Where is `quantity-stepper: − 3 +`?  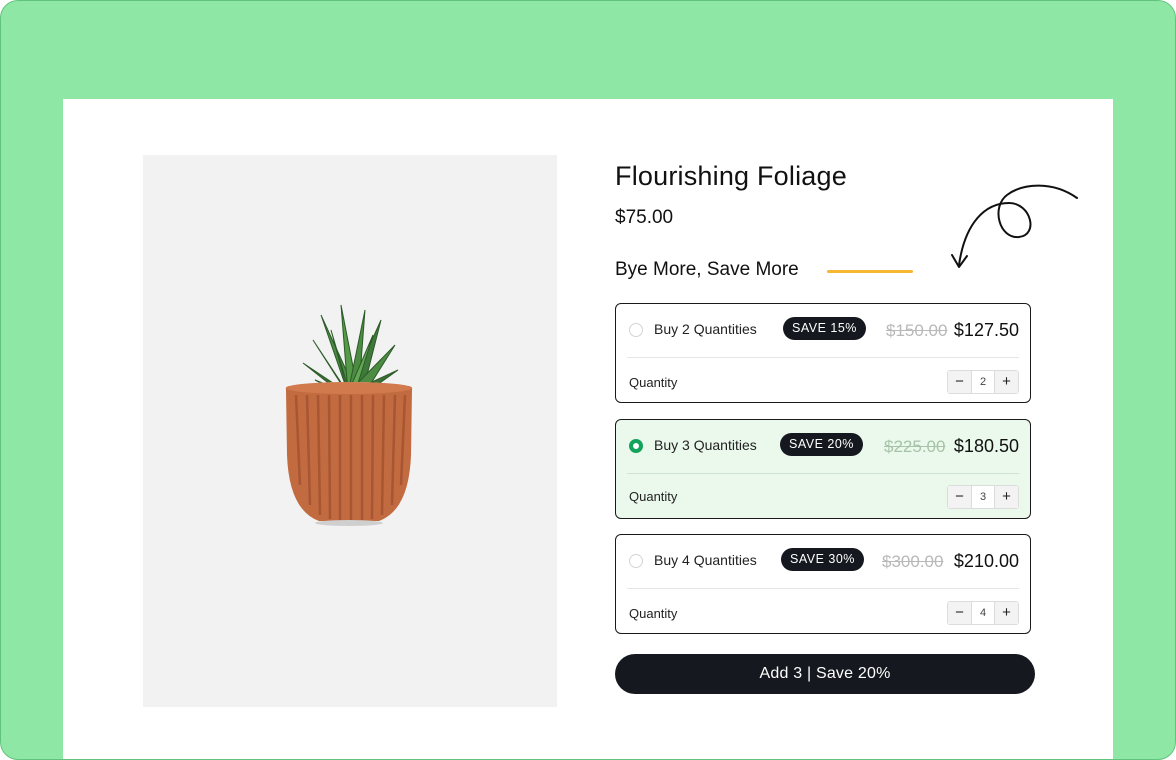
quantity-stepper: − 3 + is located at coordinates (983, 497).